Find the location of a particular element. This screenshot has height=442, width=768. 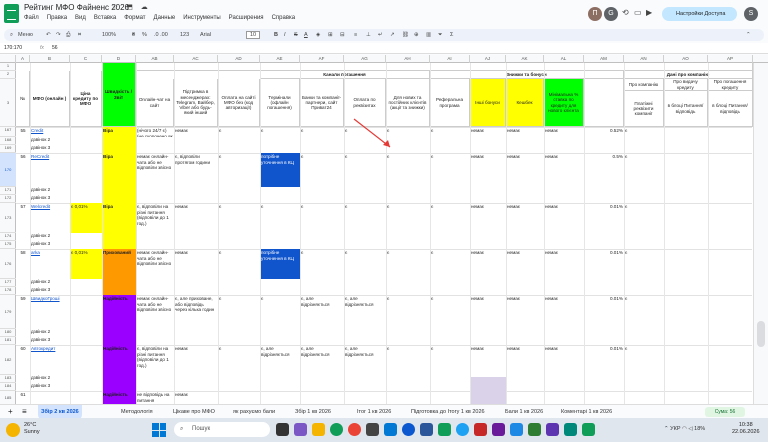

cell-am: 0.01% is located at coordinates (604, 264).